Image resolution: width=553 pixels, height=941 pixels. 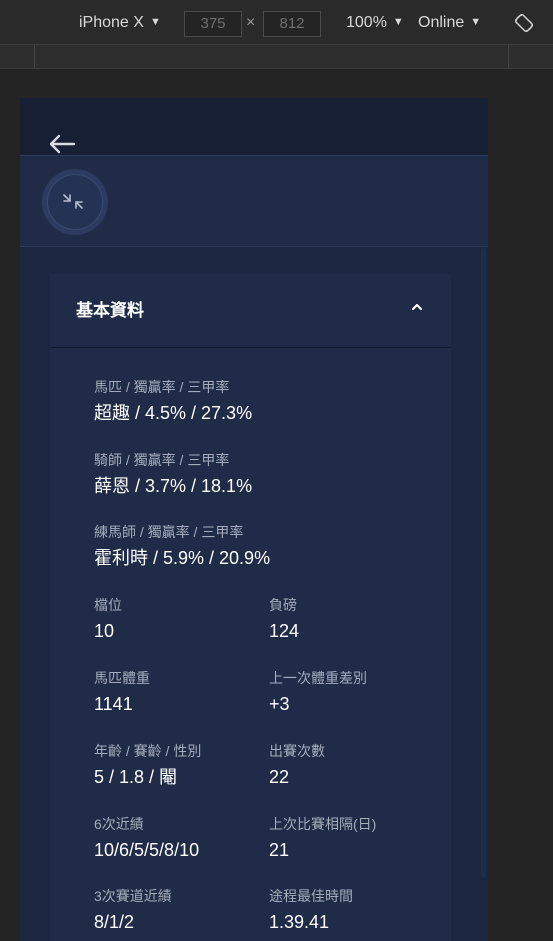 I want to click on track-form-field: 3次賽道近績 8/1/2, so click(x=133, y=910).